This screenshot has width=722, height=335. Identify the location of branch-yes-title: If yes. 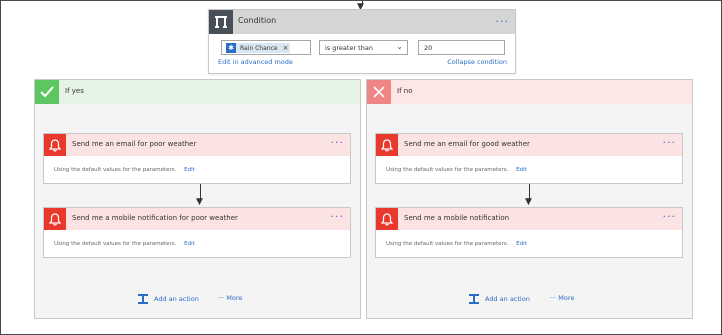
(74, 91).